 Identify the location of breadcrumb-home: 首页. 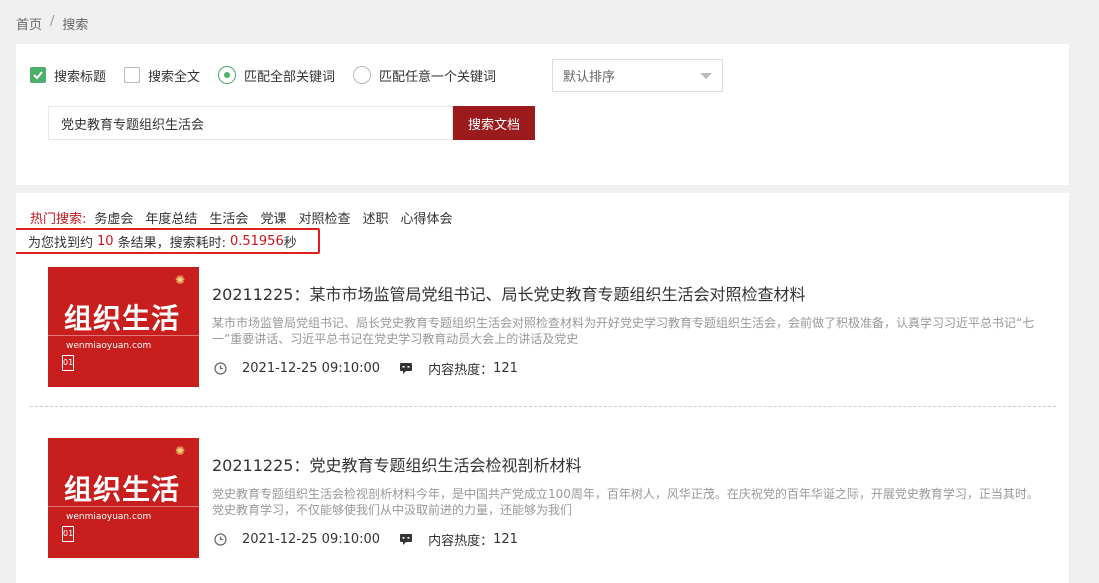
(29, 23).